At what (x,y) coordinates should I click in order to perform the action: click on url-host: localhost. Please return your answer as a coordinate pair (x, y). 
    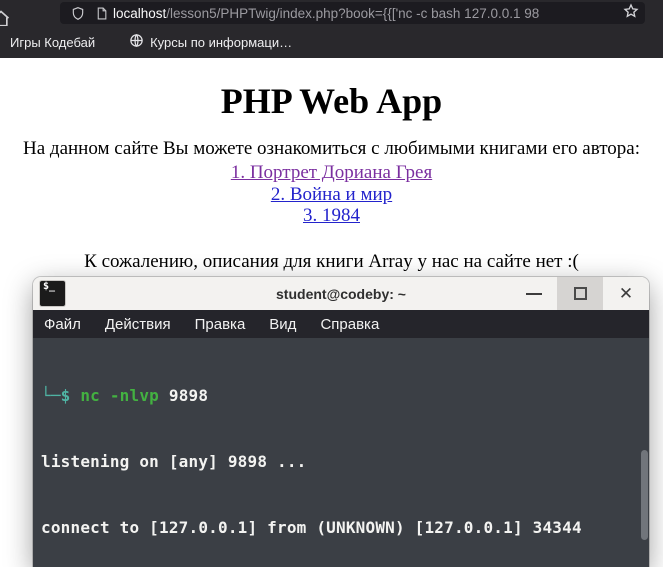
    Looking at the image, I should click on (140, 13).